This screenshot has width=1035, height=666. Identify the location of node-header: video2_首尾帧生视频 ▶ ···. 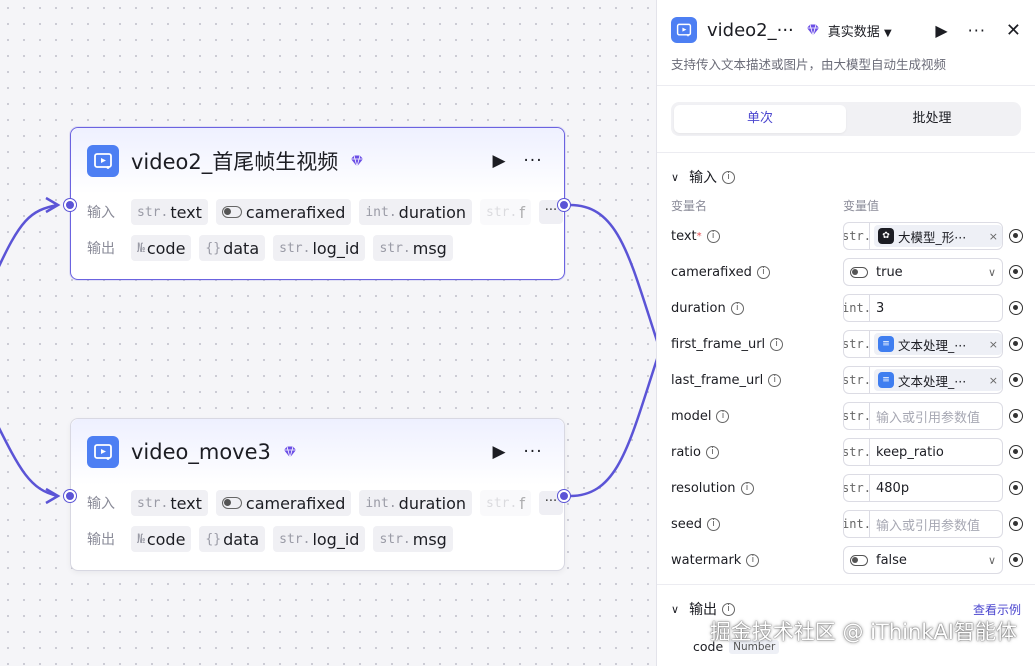
(317, 161).